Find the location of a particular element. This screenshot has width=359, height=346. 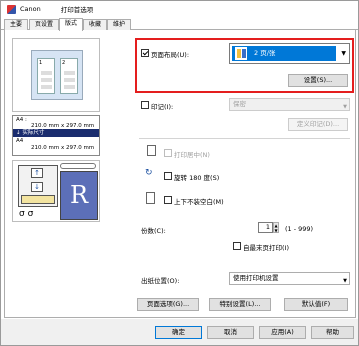

copies-range: (1 - 999) is located at coordinates (299, 229).